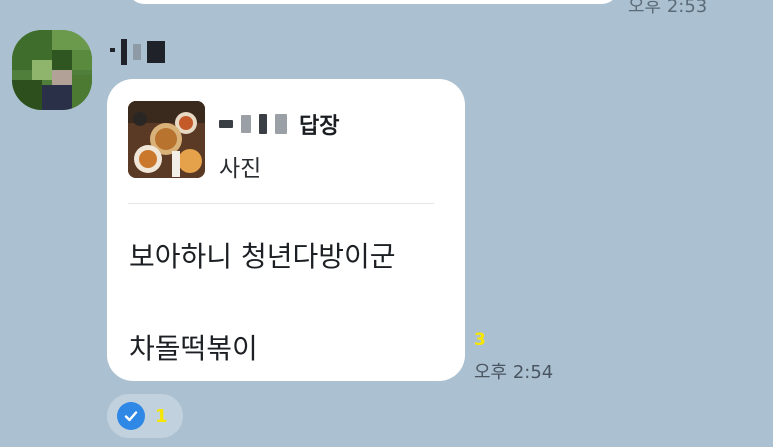 The width and height of the screenshot is (773, 447). Describe the element at coordinates (161, 416) in the screenshot. I see `reaction-count: 1` at that location.